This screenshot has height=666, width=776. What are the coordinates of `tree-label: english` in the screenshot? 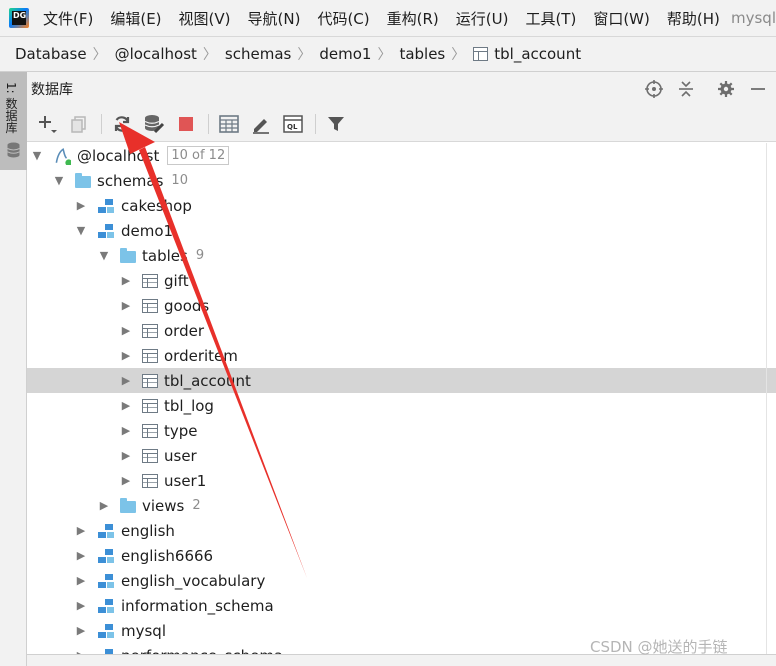 It's located at (148, 530).